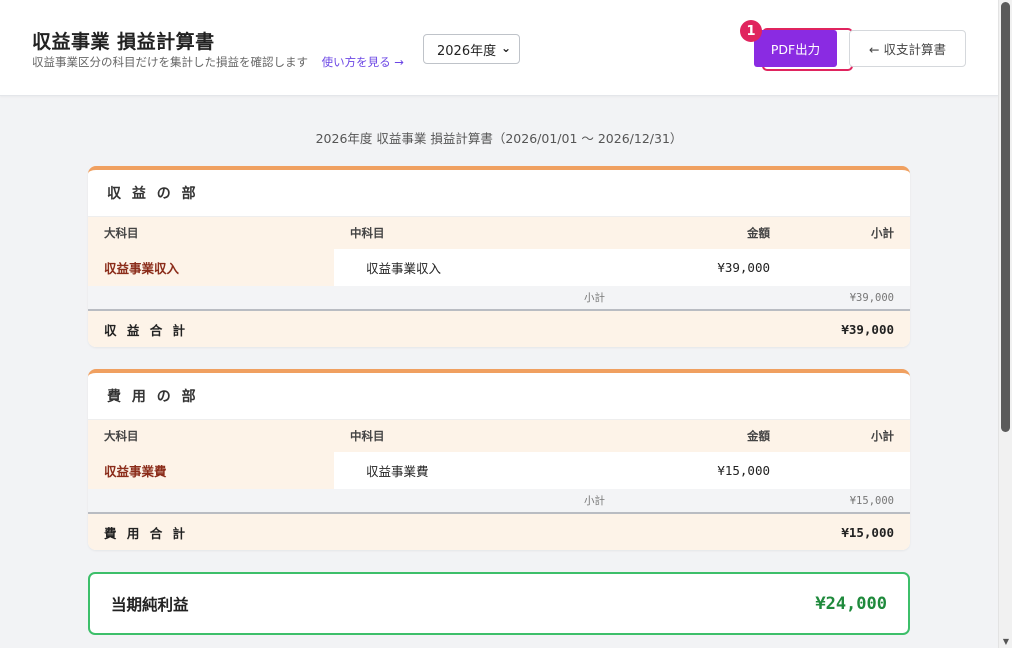 This screenshot has width=1012, height=648. What do you see at coordinates (743, 470) in the screenshot?
I see `item-amount: ¥15,000` at bounding box center [743, 470].